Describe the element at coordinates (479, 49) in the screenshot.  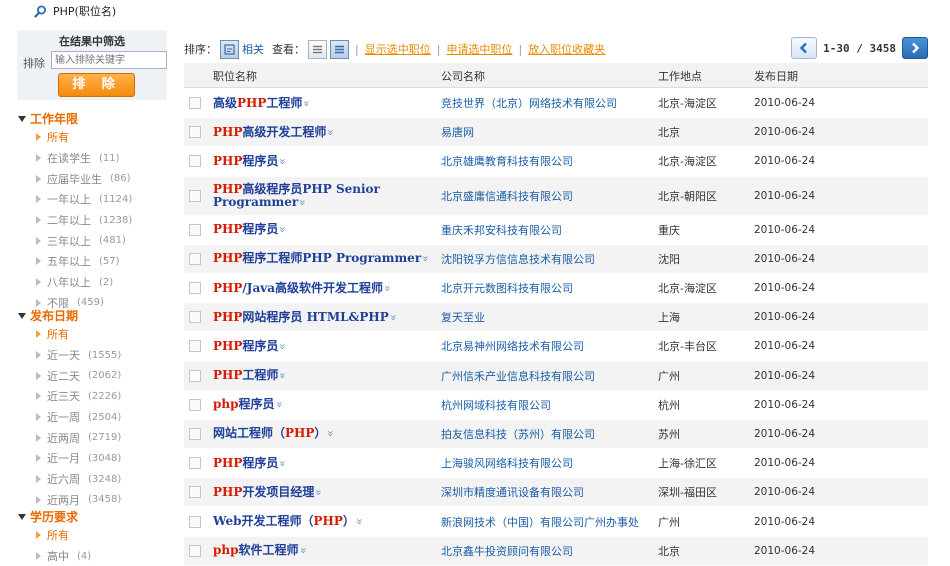
I see `apply-selected-jobs-link: 申请选中职位` at that location.